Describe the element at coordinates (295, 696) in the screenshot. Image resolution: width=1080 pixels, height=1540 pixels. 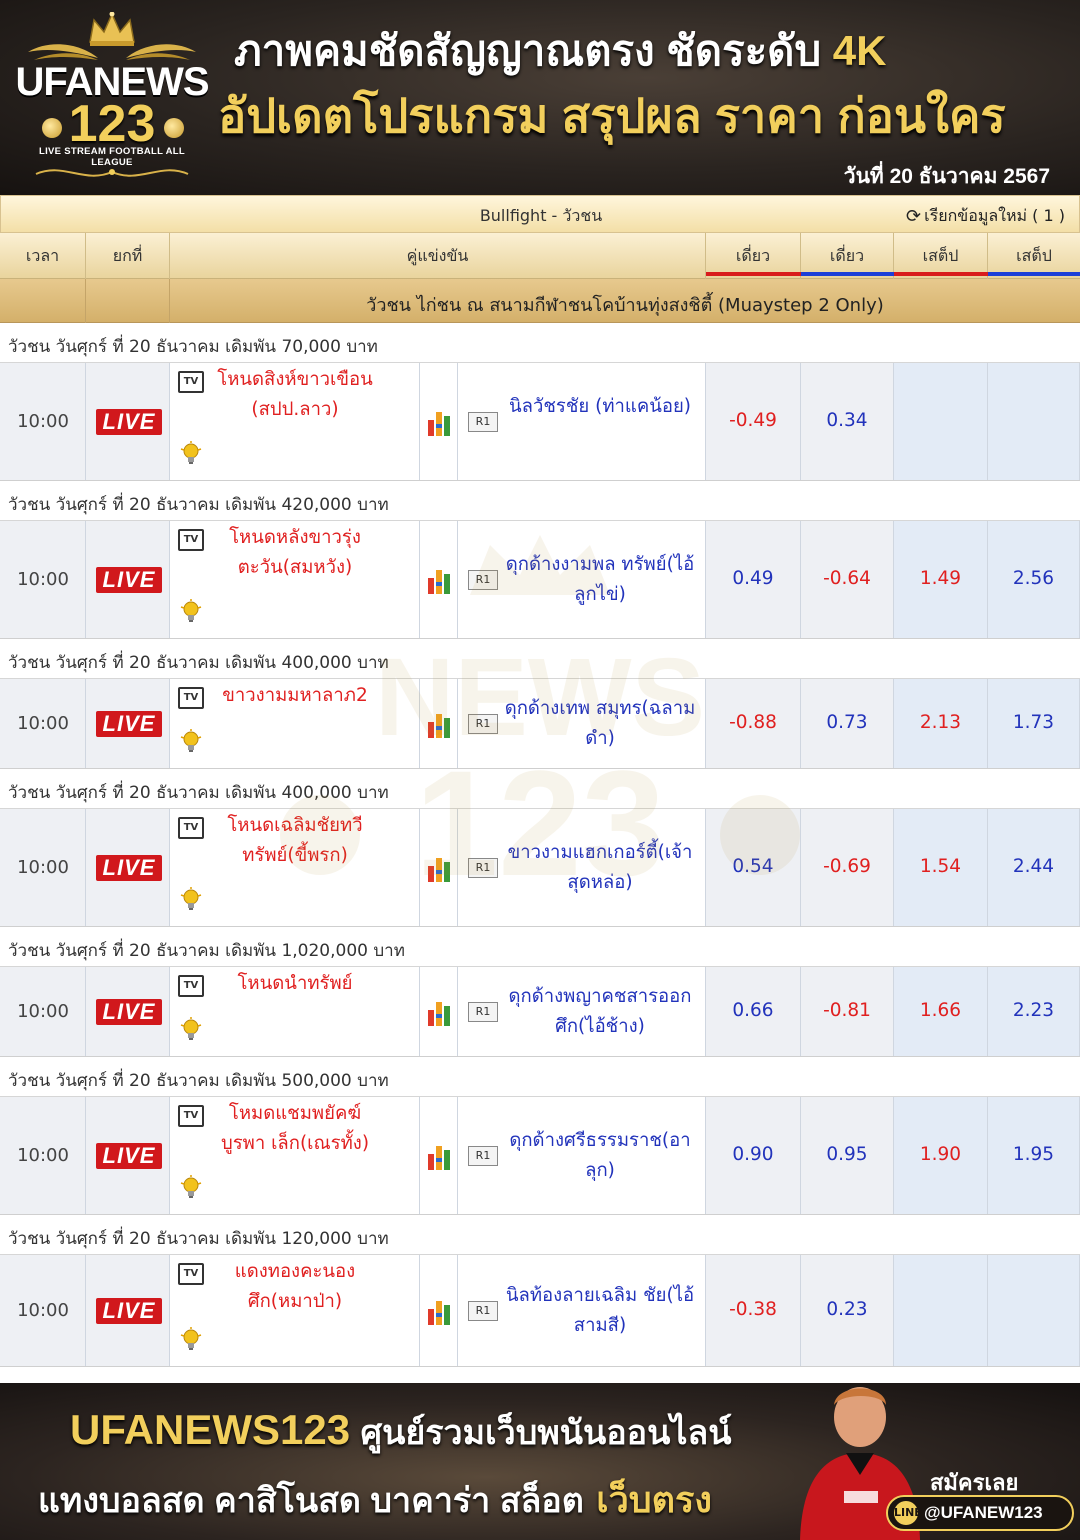
I see `home-team-name: ขาวงามมหาลาภ2` at that location.